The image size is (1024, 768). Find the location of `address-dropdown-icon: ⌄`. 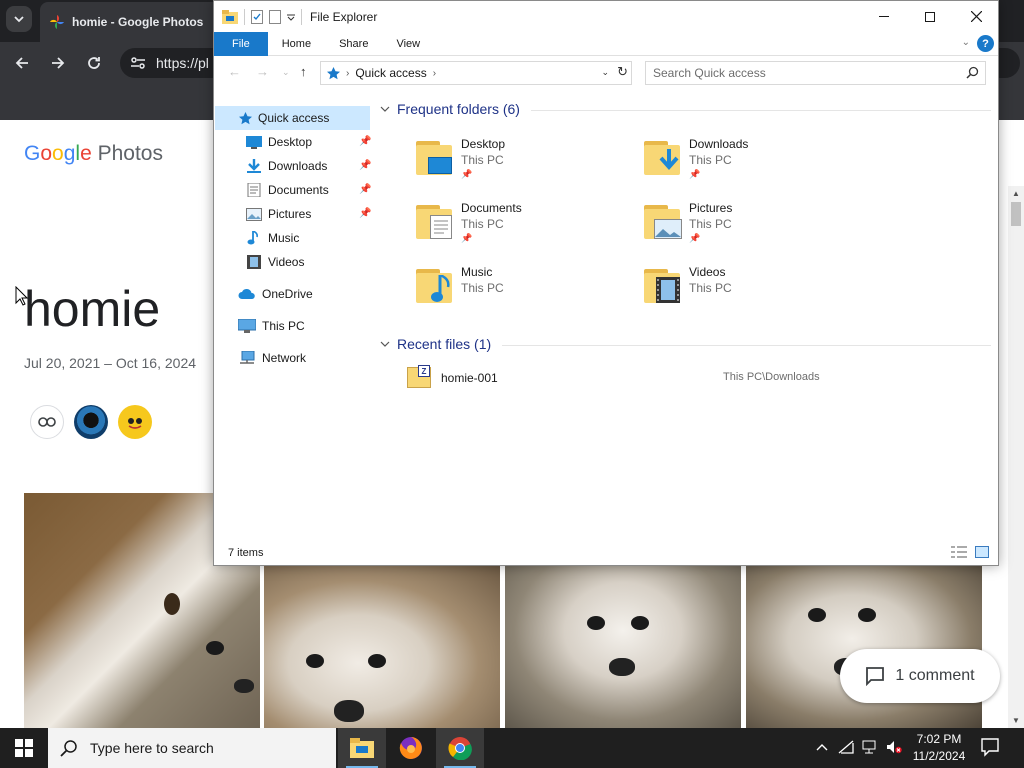

address-dropdown-icon: ⌄ is located at coordinates (605, 72).